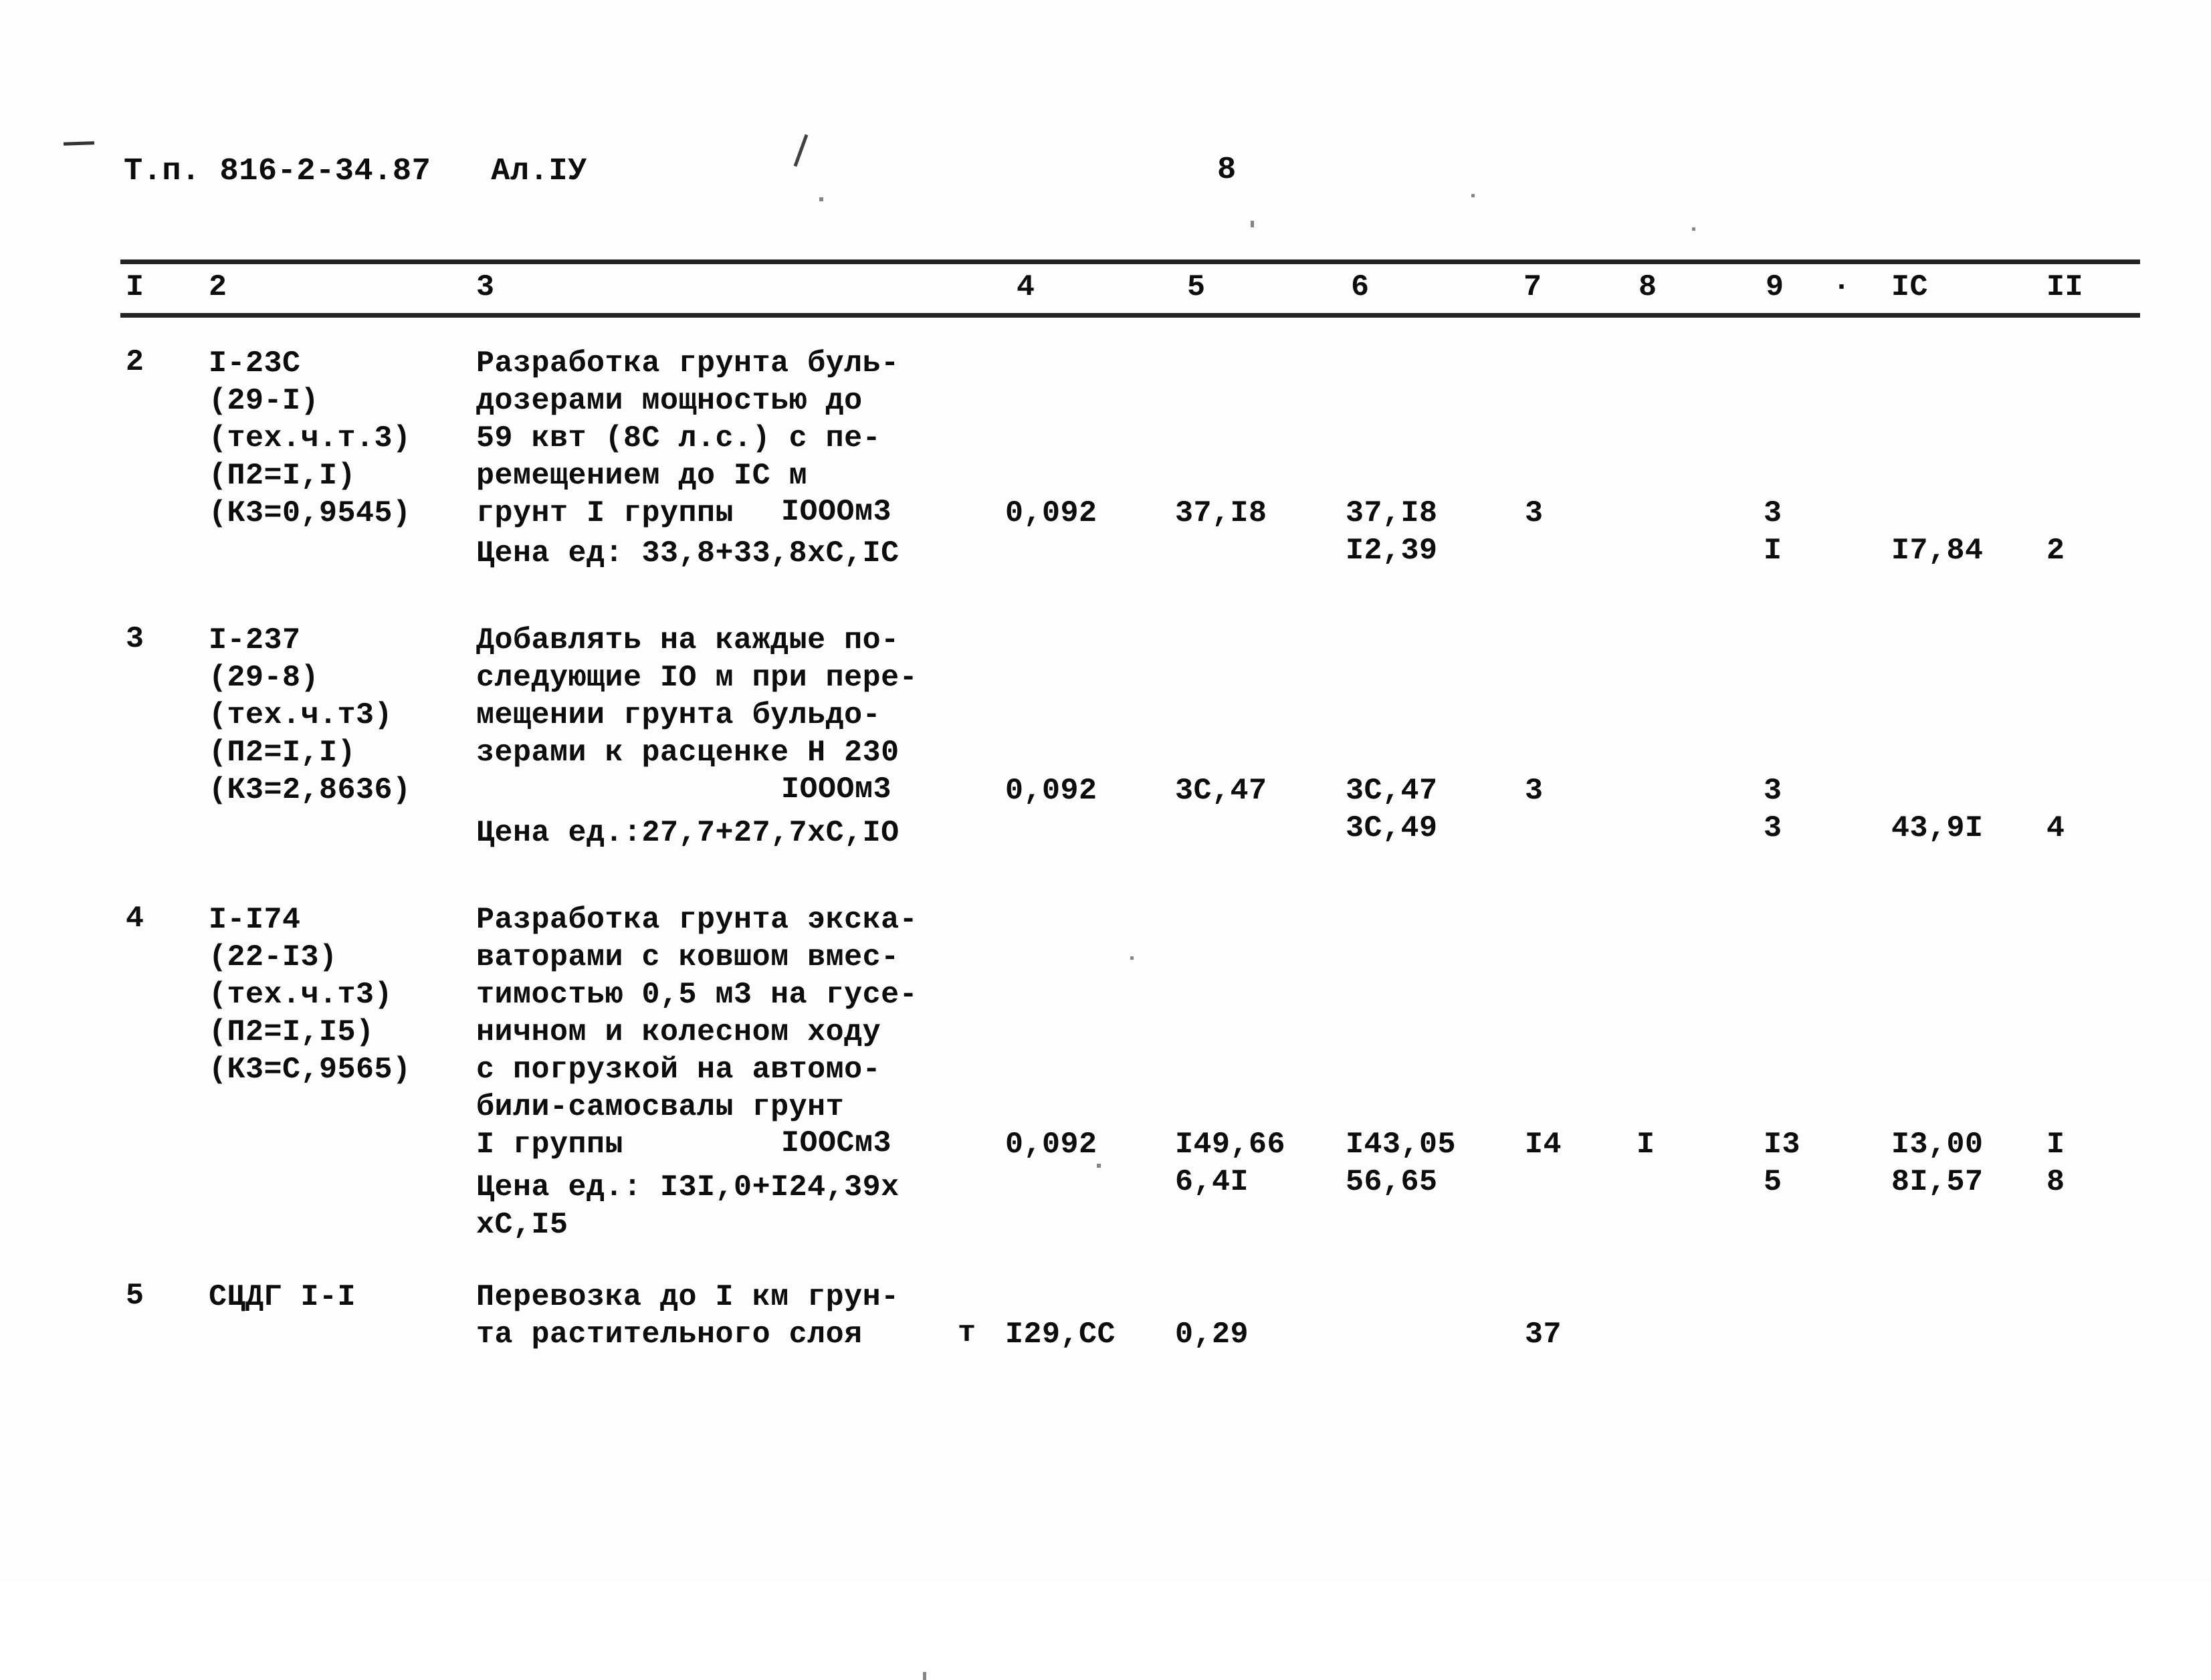 This screenshot has height=1680, width=2211. I want to click on sheet-code: Т.п. 816-2-34.87, so click(278, 171).